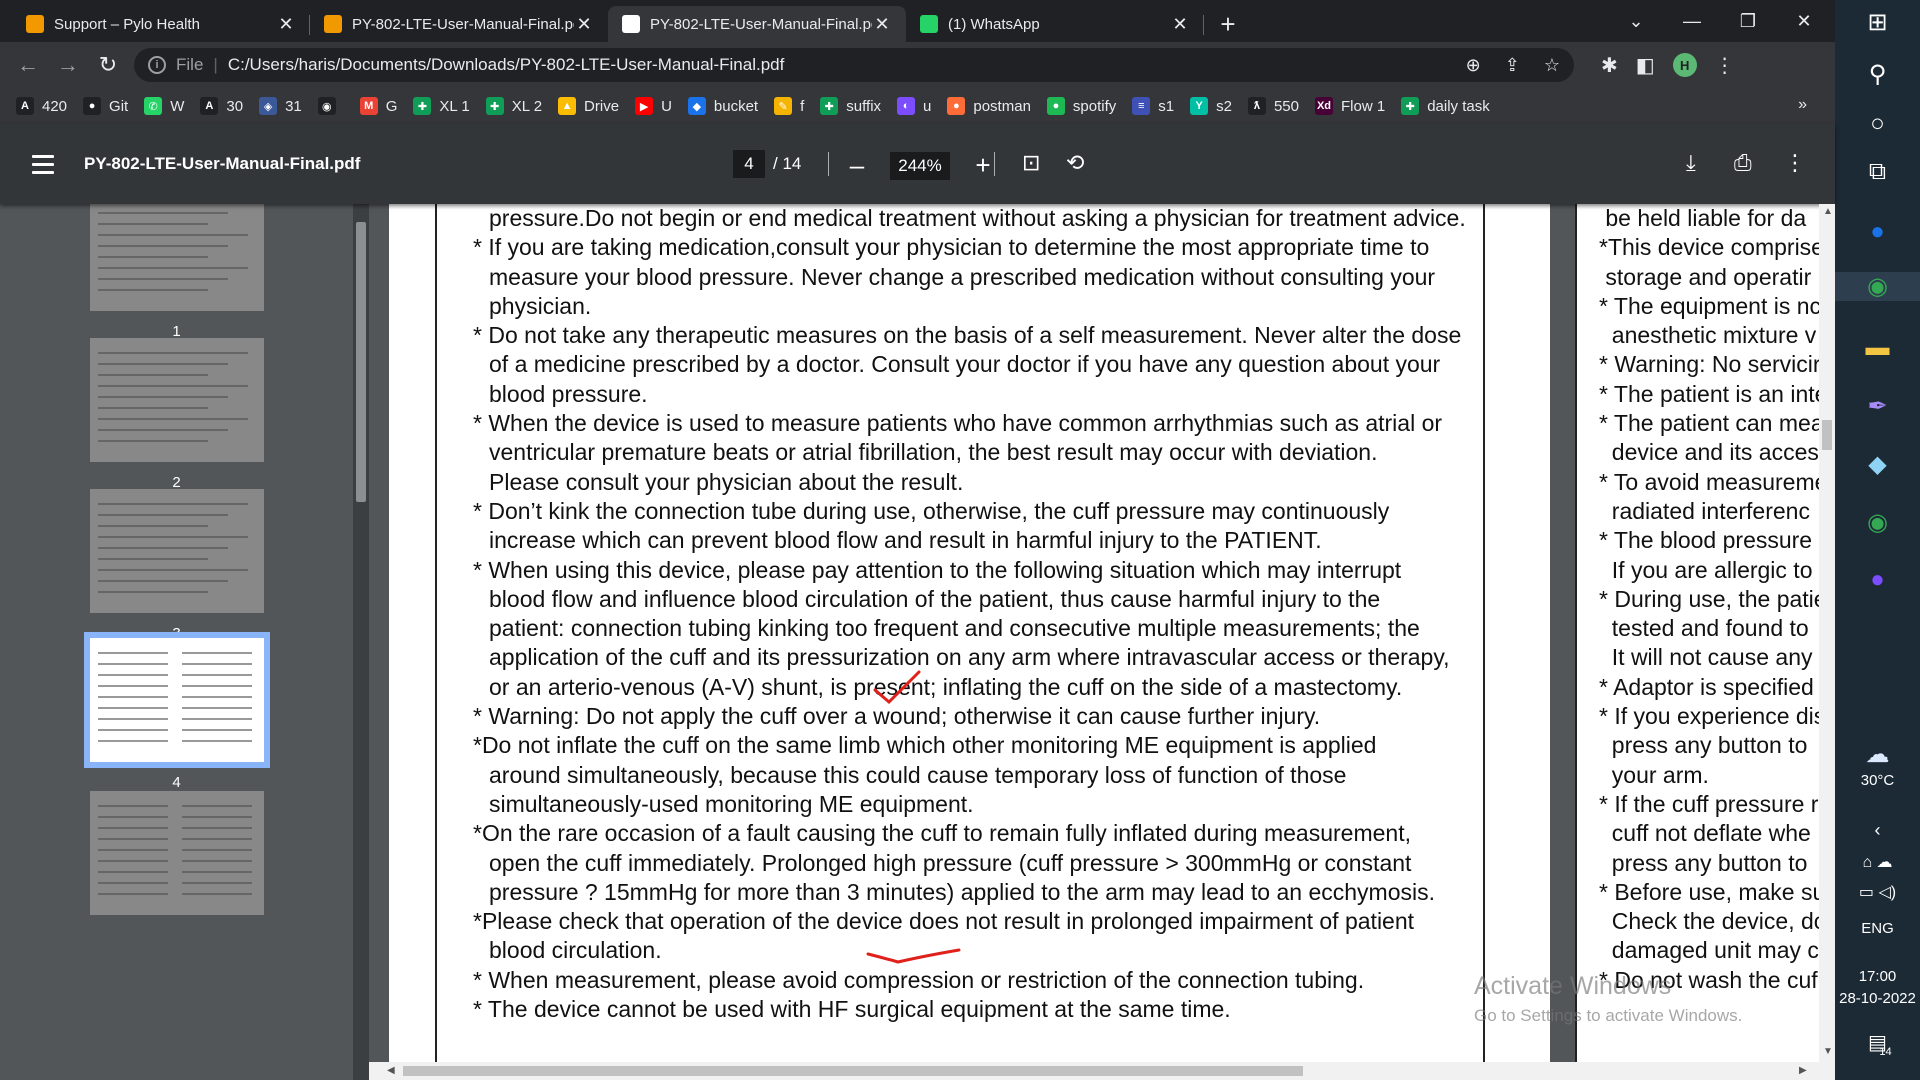  Describe the element at coordinates (1081, 106) in the screenshot. I see `bookmark-item: ● spotify` at that location.